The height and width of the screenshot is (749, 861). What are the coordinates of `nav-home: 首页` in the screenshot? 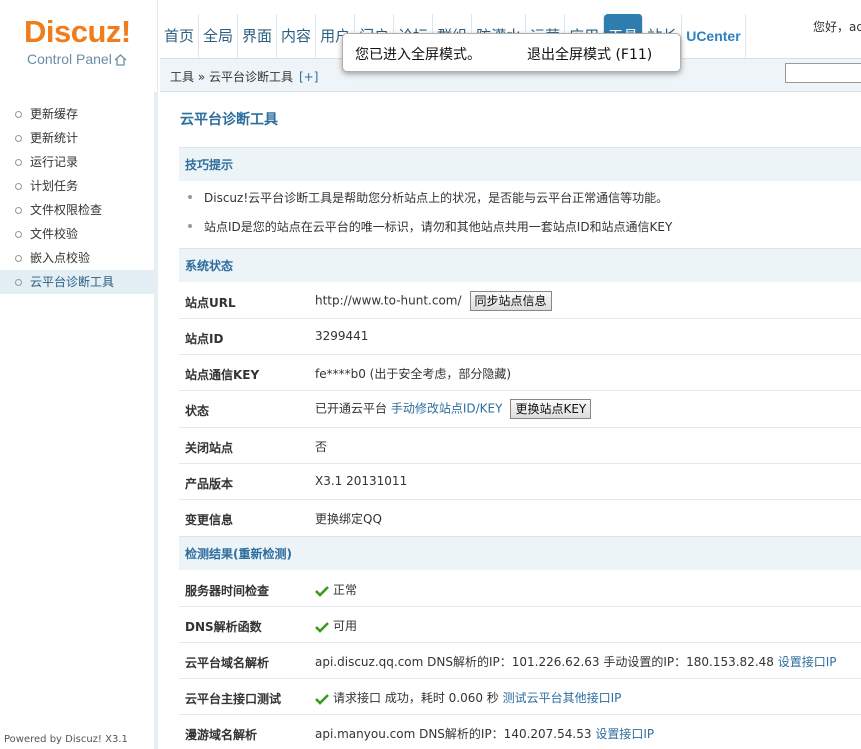 It's located at (180, 36).